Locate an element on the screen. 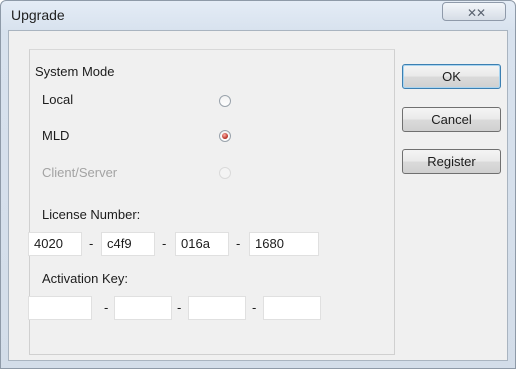 The image size is (516, 369). activation-key-label: Activation Key: is located at coordinates (85, 278).